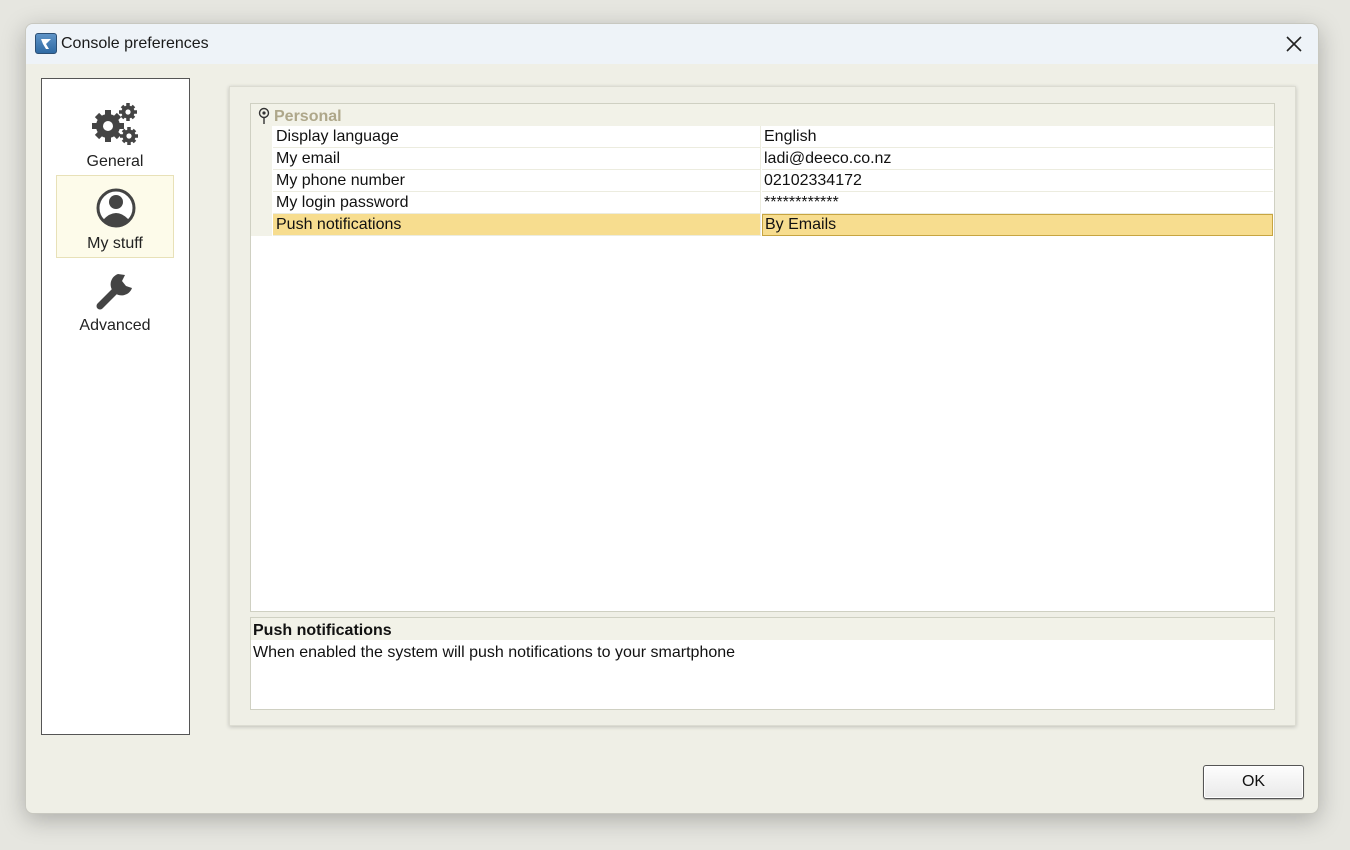  Describe the element at coordinates (115, 325) in the screenshot. I see `sidebar-item-label: Advanced` at that location.